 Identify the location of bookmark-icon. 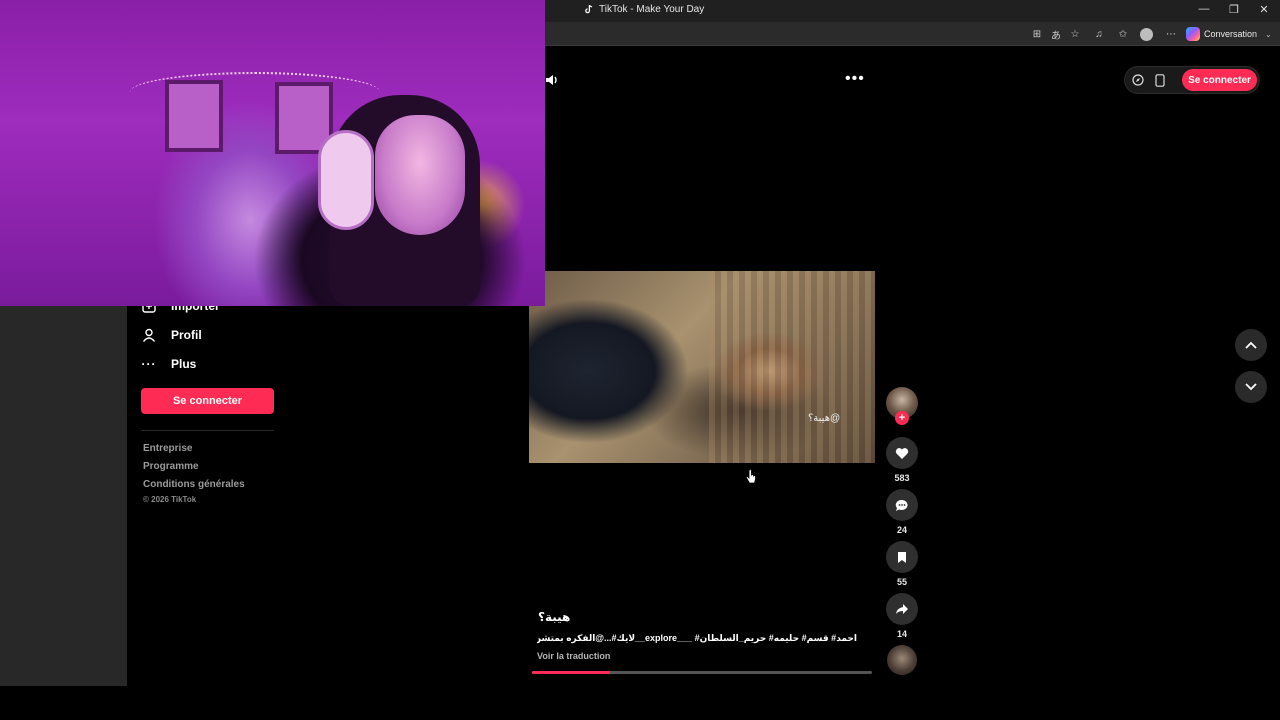
(902, 557).